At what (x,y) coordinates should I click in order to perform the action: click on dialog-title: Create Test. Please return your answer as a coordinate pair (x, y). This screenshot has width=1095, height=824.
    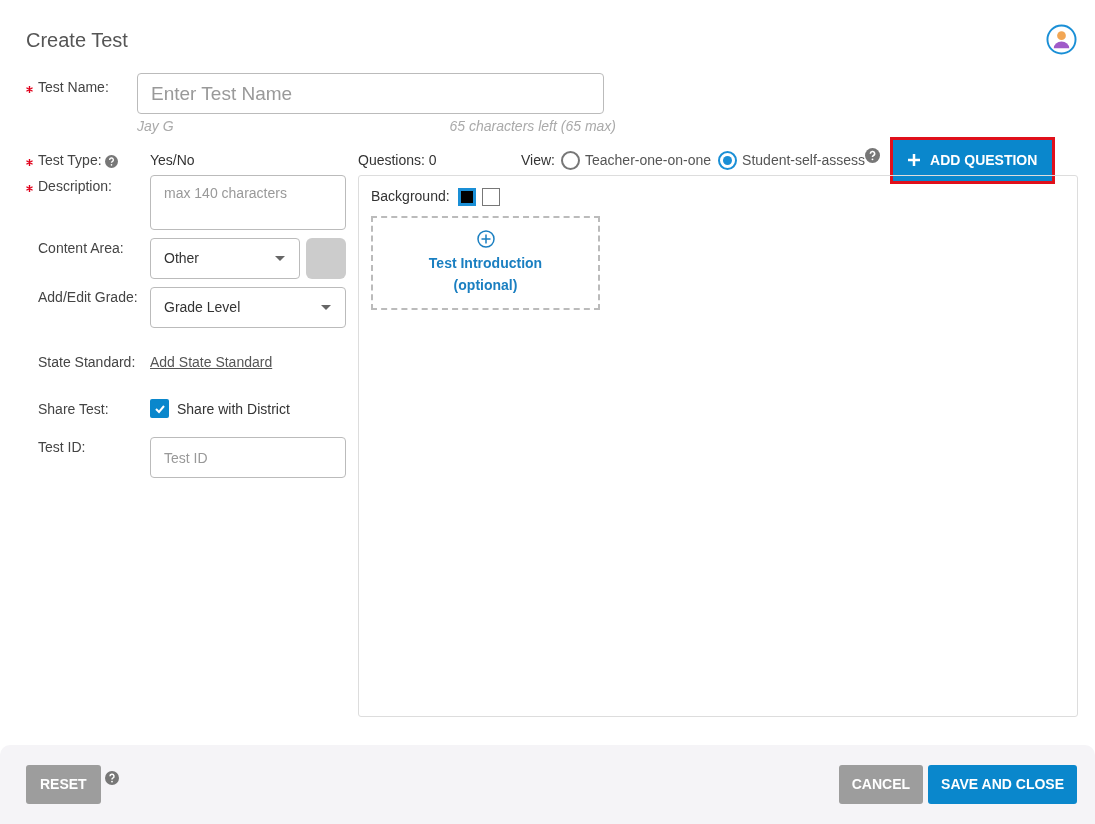
    Looking at the image, I should click on (77, 40).